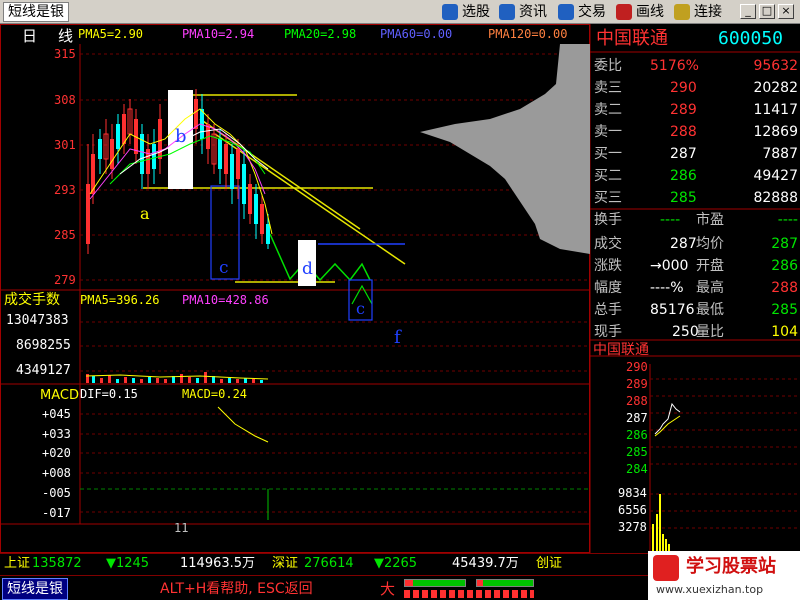  I want to click on volume-tick: 8698255, so click(43, 345).